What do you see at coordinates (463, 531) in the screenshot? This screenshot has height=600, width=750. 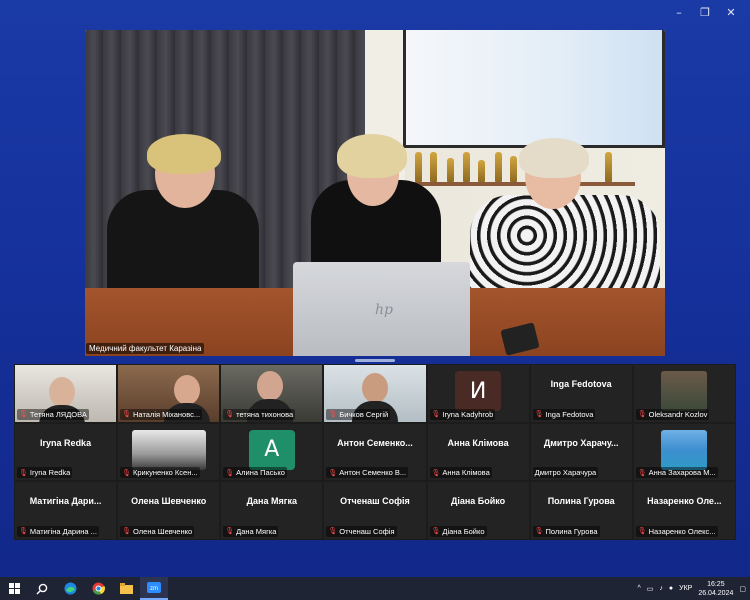 I see `participant-name: Діана Бойко` at bounding box center [463, 531].